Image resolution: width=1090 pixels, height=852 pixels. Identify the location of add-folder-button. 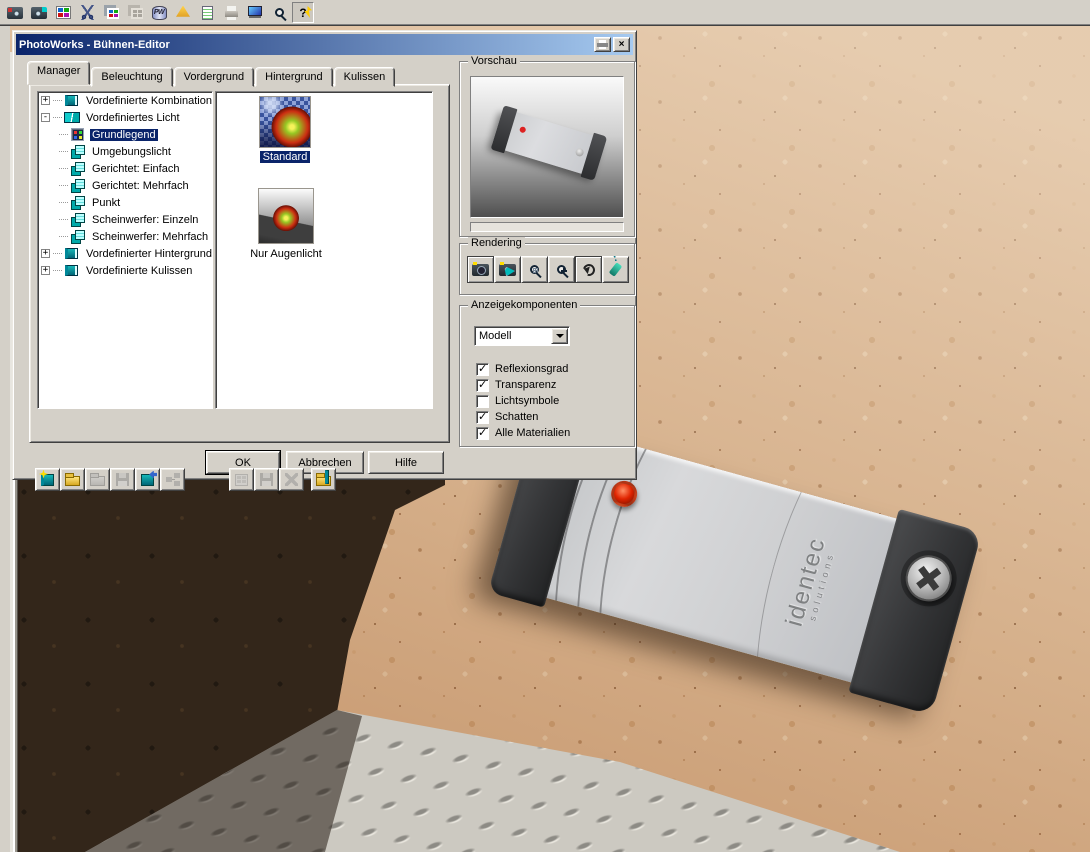
(323, 479).